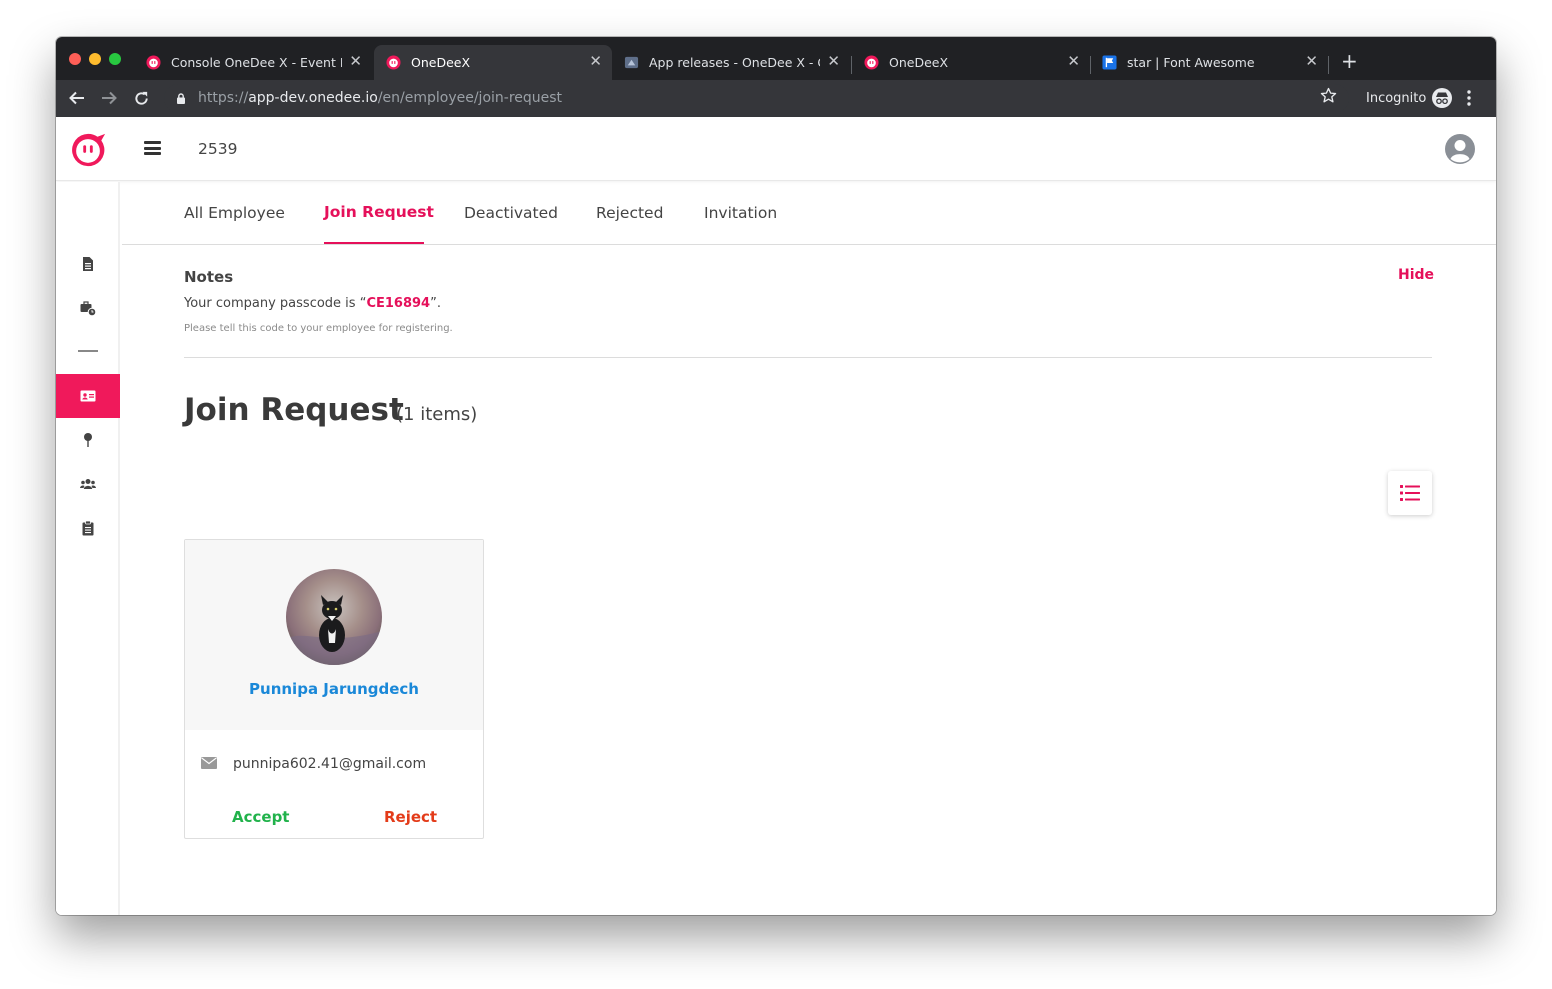 Image resolution: width=1552 pixels, height=989 pixels. I want to click on reject-button: Reject, so click(410, 817).